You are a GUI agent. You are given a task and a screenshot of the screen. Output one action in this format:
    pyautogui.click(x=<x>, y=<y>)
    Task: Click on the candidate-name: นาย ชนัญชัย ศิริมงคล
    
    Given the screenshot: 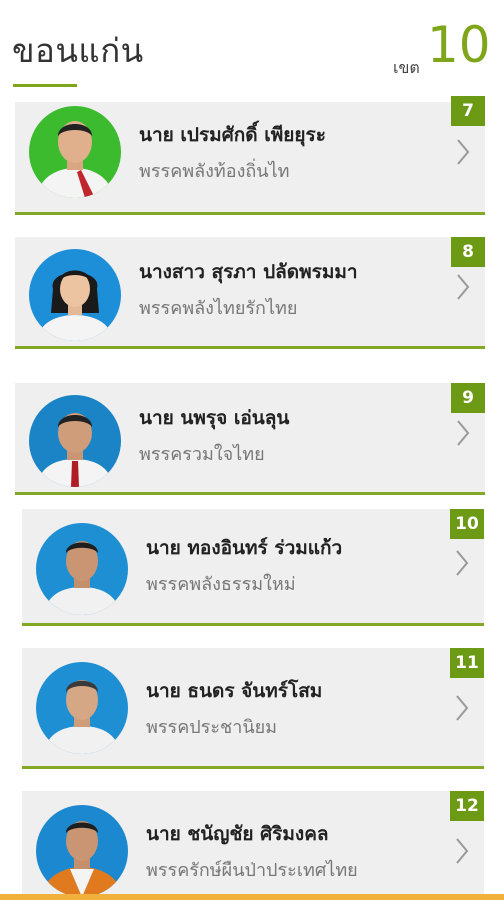 What is the action you would take?
    pyautogui.click(x=237, y=834)
    